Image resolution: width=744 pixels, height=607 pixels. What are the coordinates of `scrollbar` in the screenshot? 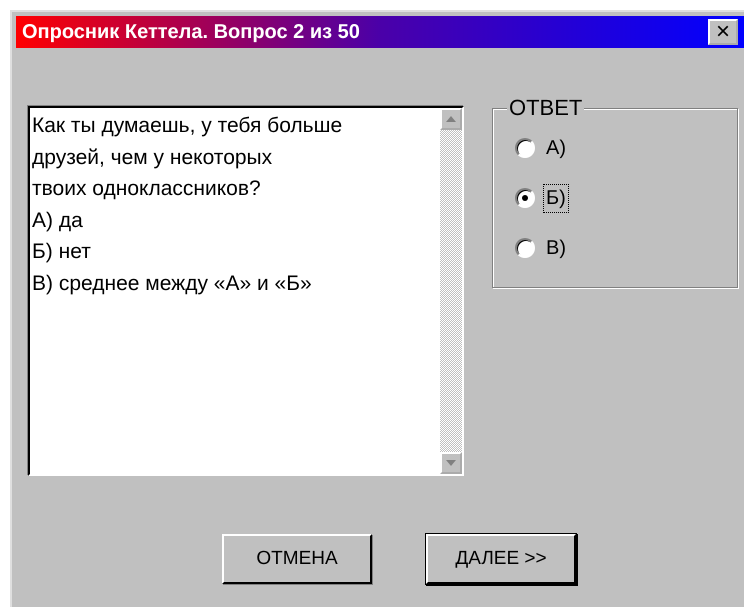 It's located at (451, 291).